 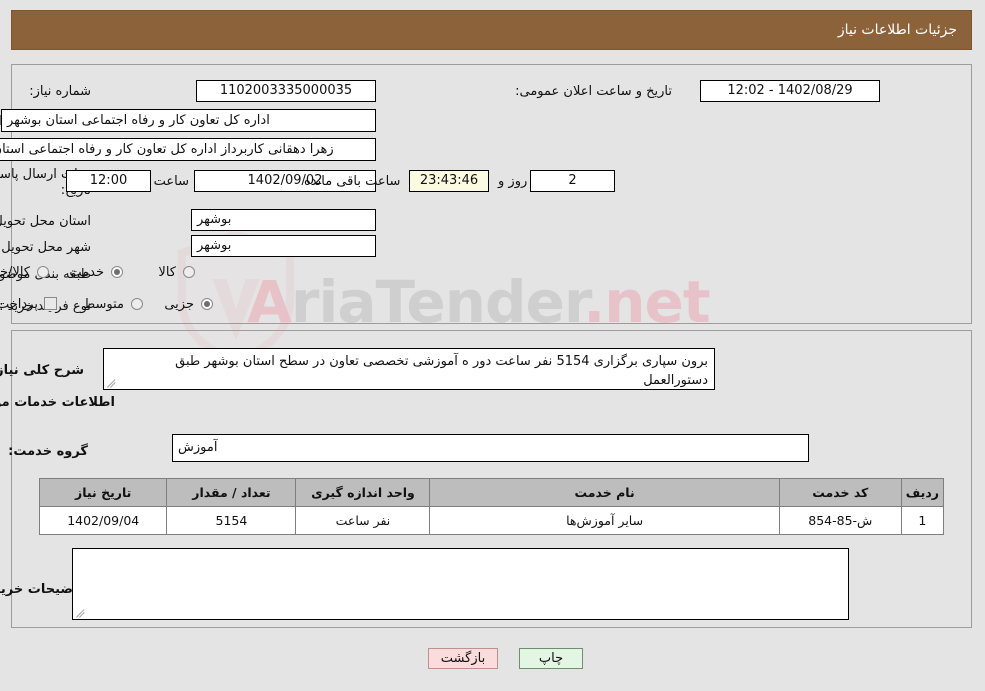 What do you see at coordinates (923, 492) in the screenshot?
I see `col-row-no: ردیف` at bounding box center [923, 492].